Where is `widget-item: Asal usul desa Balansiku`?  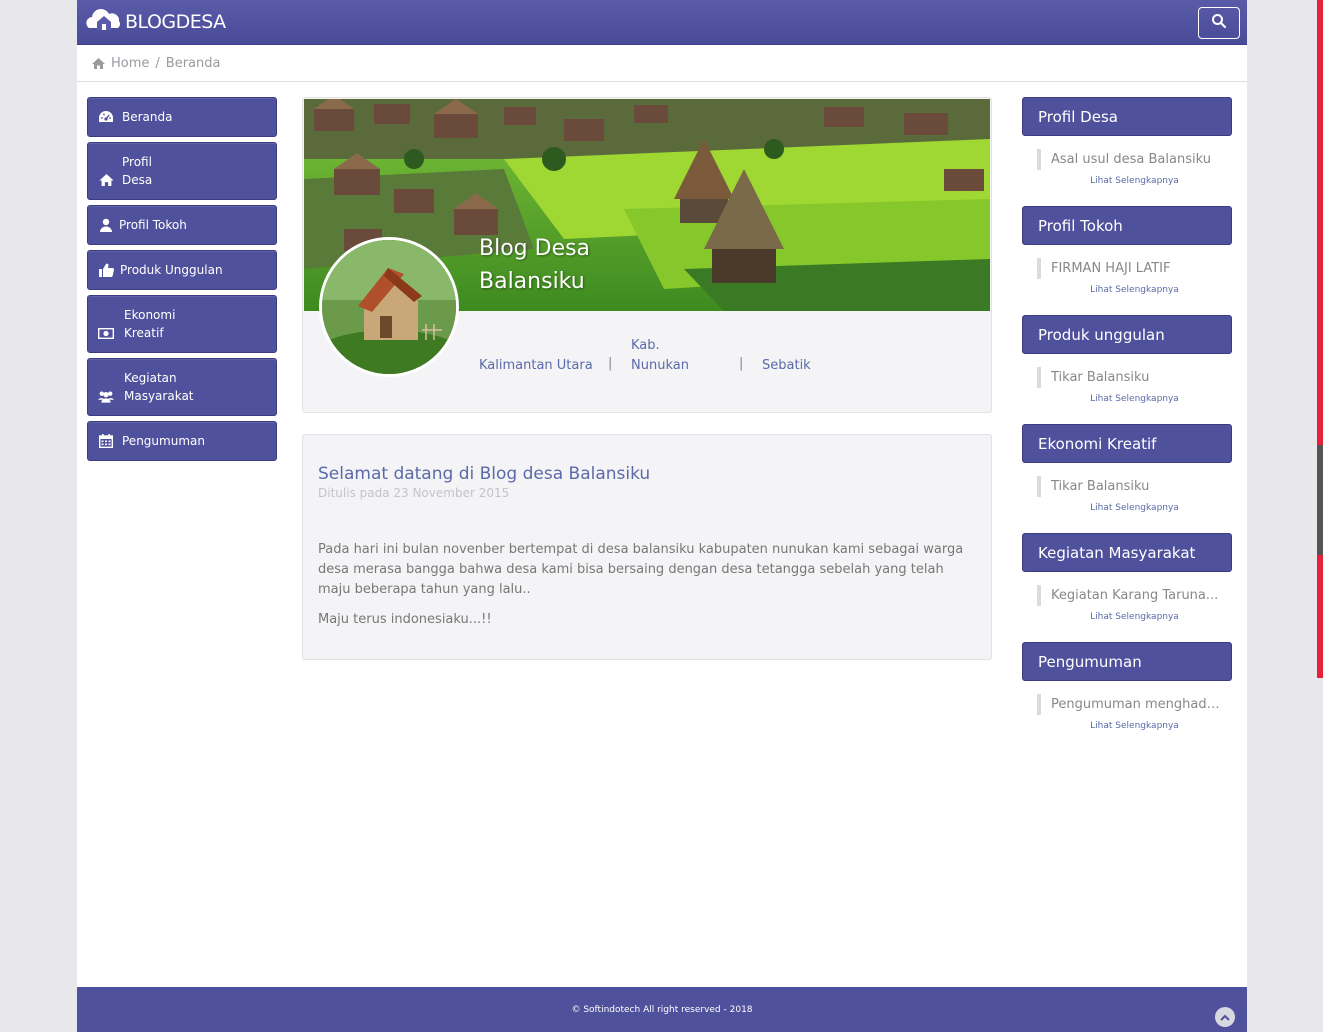 widget-item: Asal usul desa Balansiku is located at coordinates (1129, 159).